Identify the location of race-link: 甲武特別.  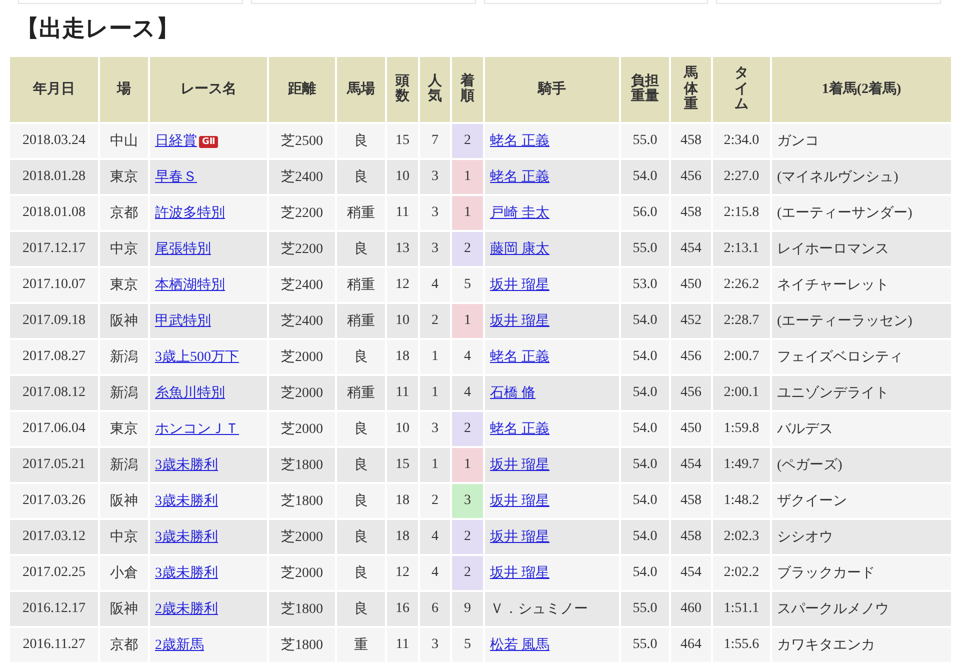
(183, 321).